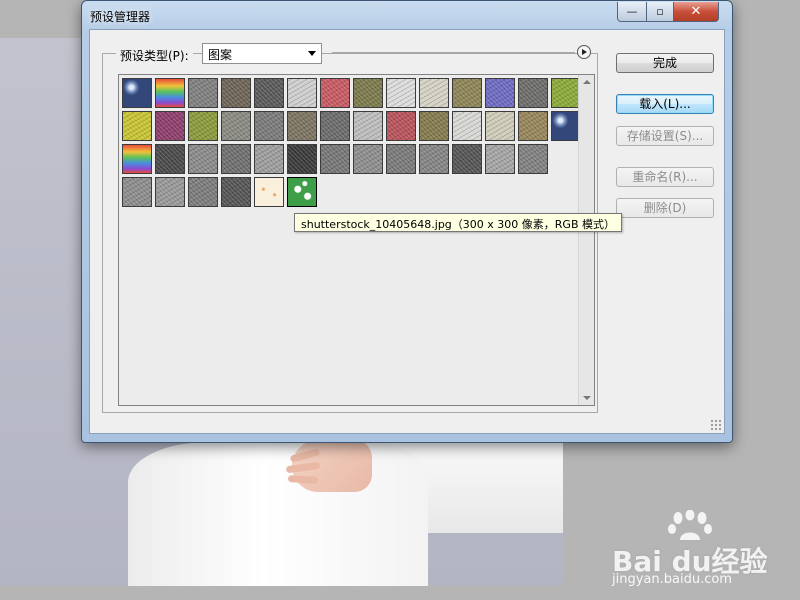 The image size is (800, 600). What do you see at coordinates (467, 159) in the screenshot?
I see `swatch-noise-deep` at bounding box center [467, 159].